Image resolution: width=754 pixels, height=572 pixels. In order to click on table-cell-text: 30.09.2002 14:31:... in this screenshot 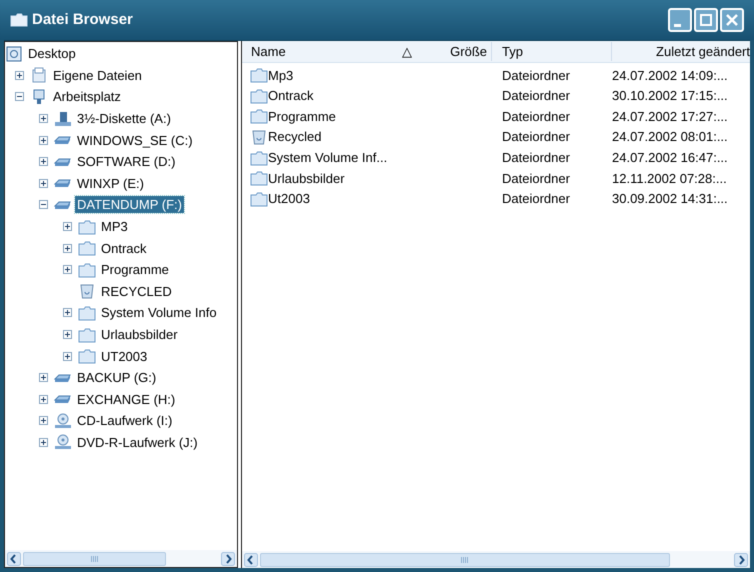, I will do `click(670, 199)`.